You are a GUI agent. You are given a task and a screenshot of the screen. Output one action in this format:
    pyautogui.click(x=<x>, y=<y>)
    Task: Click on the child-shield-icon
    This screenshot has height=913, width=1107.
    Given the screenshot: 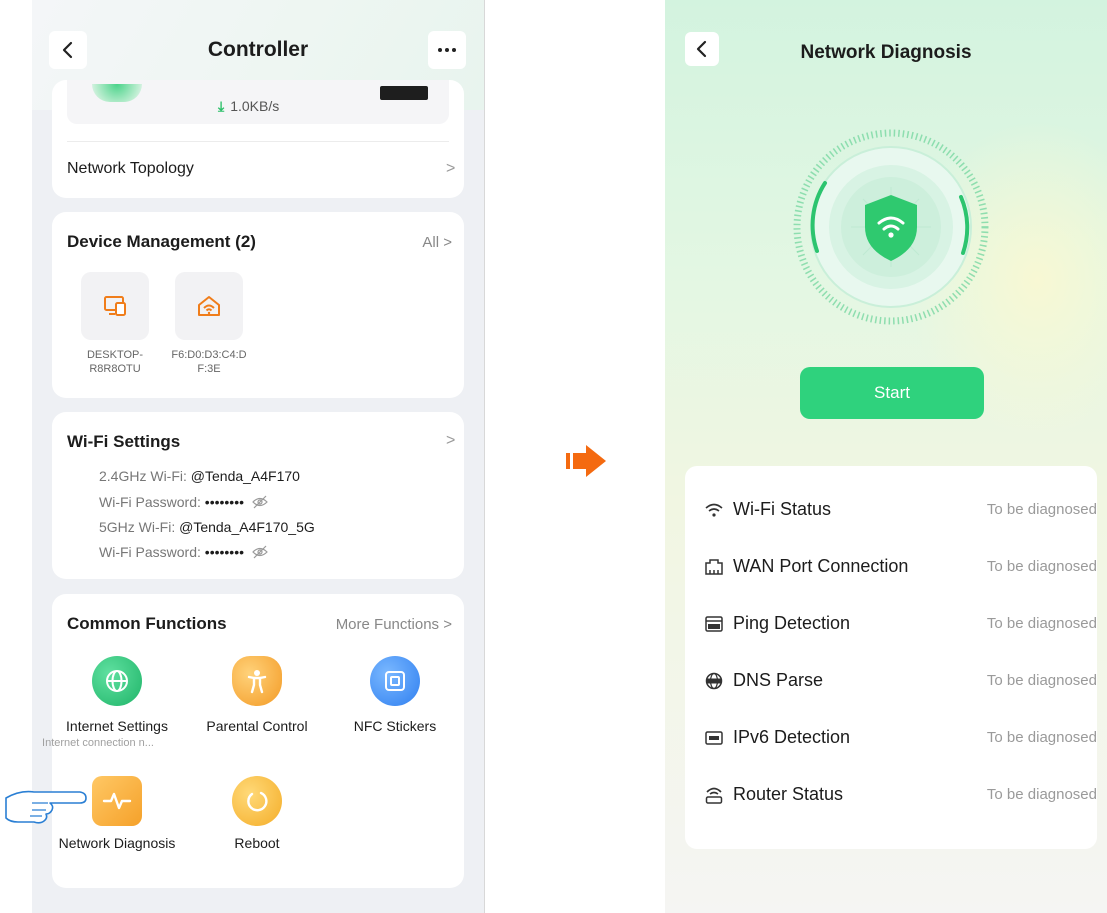 What is the action you would take?
    pyautogui.click(x=257, y=682)
    